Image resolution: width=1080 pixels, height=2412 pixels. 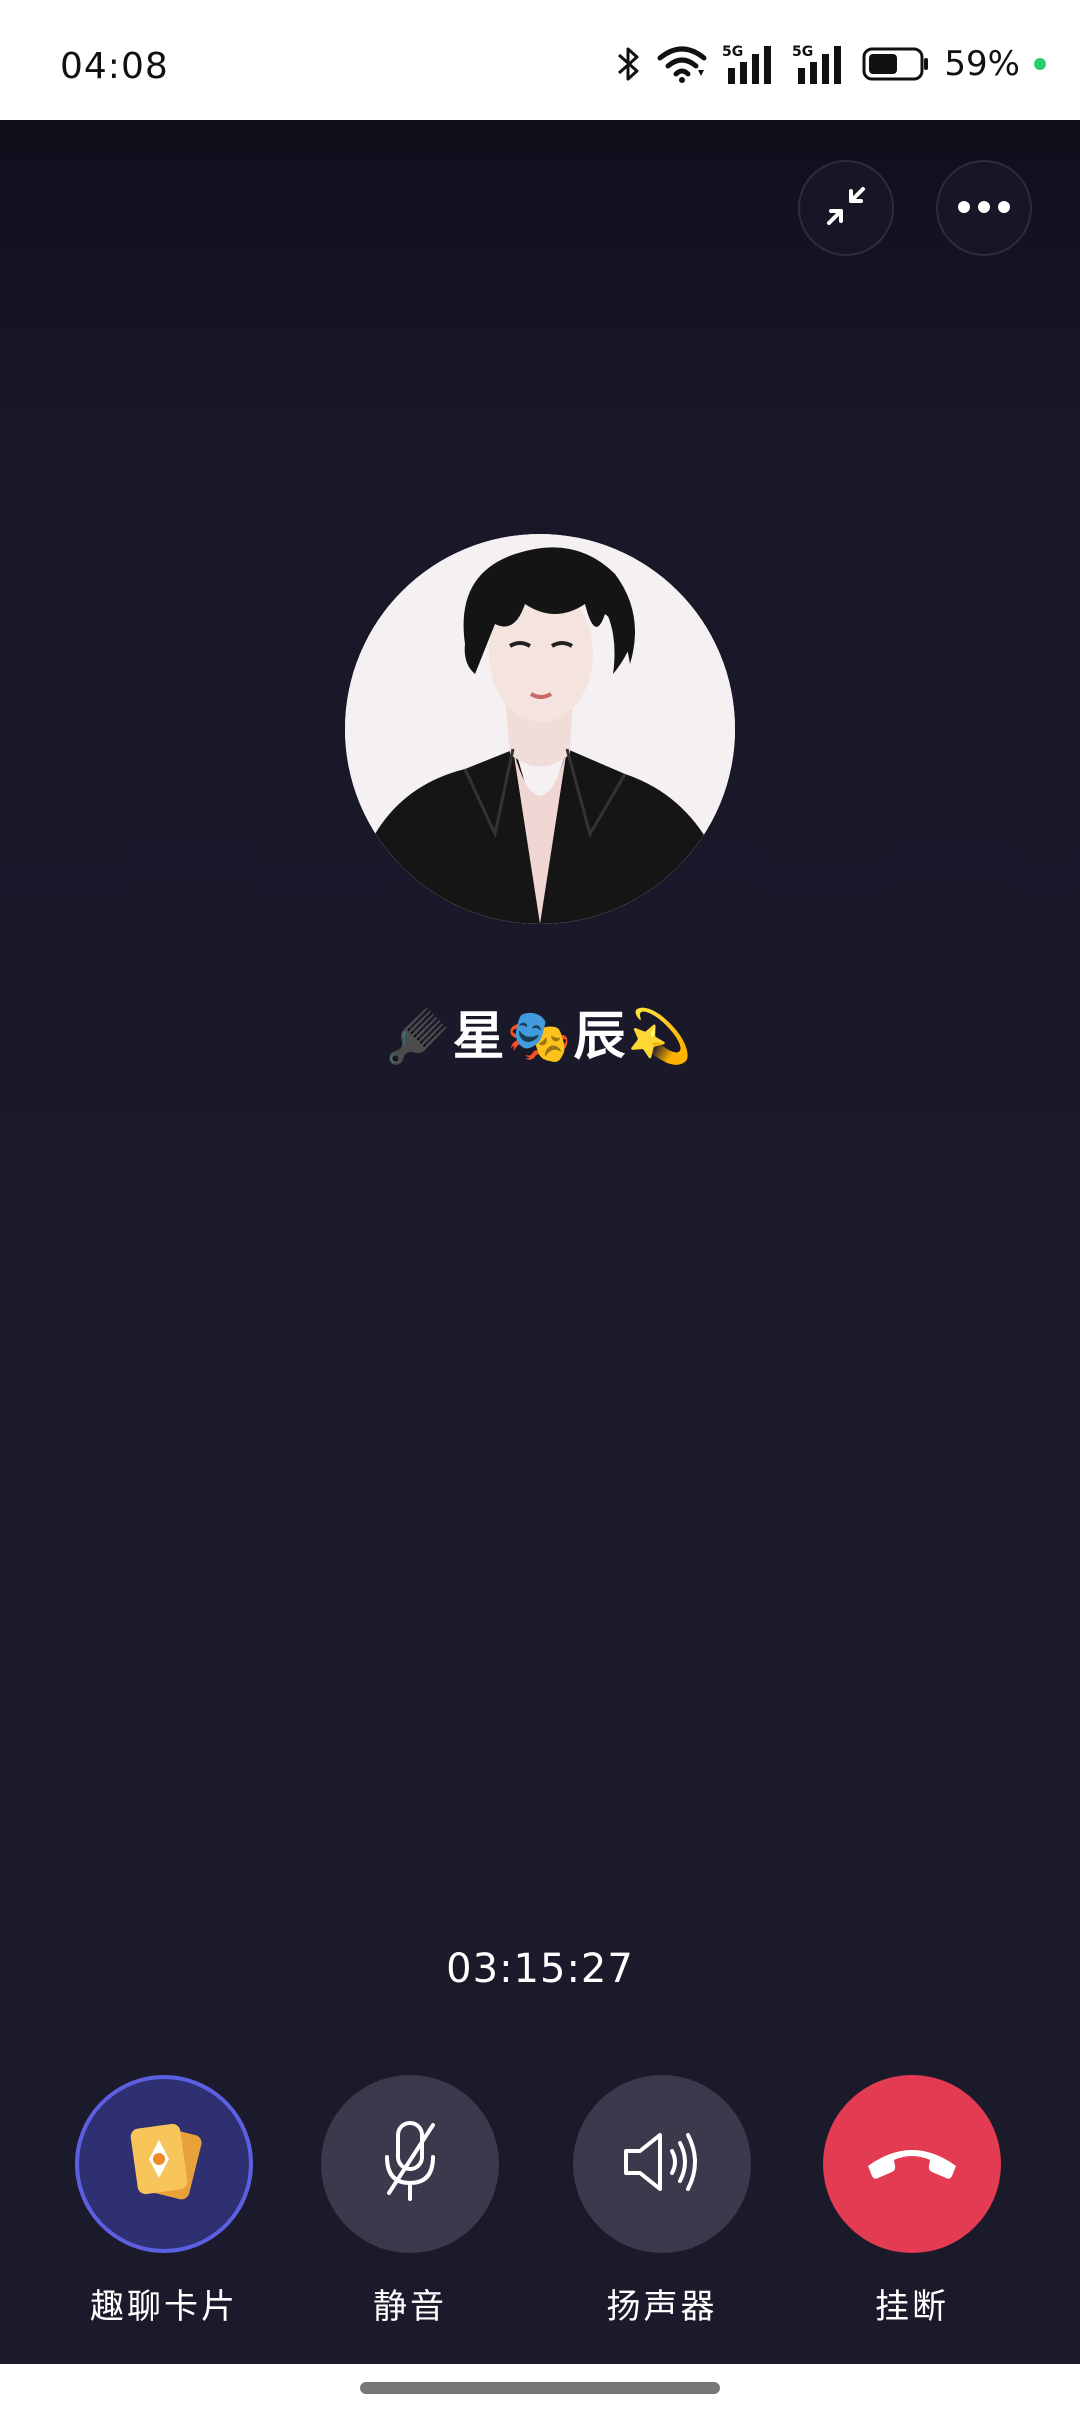 I want to click on caller-avatar, so click(x=540, y=729).